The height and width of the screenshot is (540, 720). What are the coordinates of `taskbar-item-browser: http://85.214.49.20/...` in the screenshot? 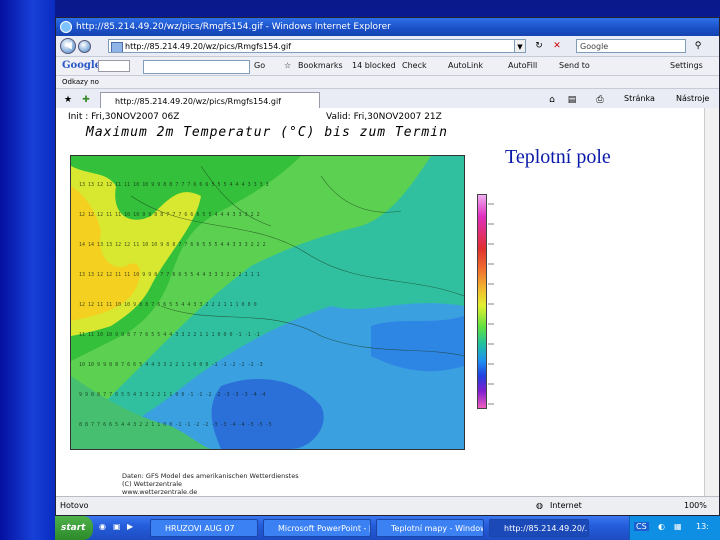 It's located at (539, 528).